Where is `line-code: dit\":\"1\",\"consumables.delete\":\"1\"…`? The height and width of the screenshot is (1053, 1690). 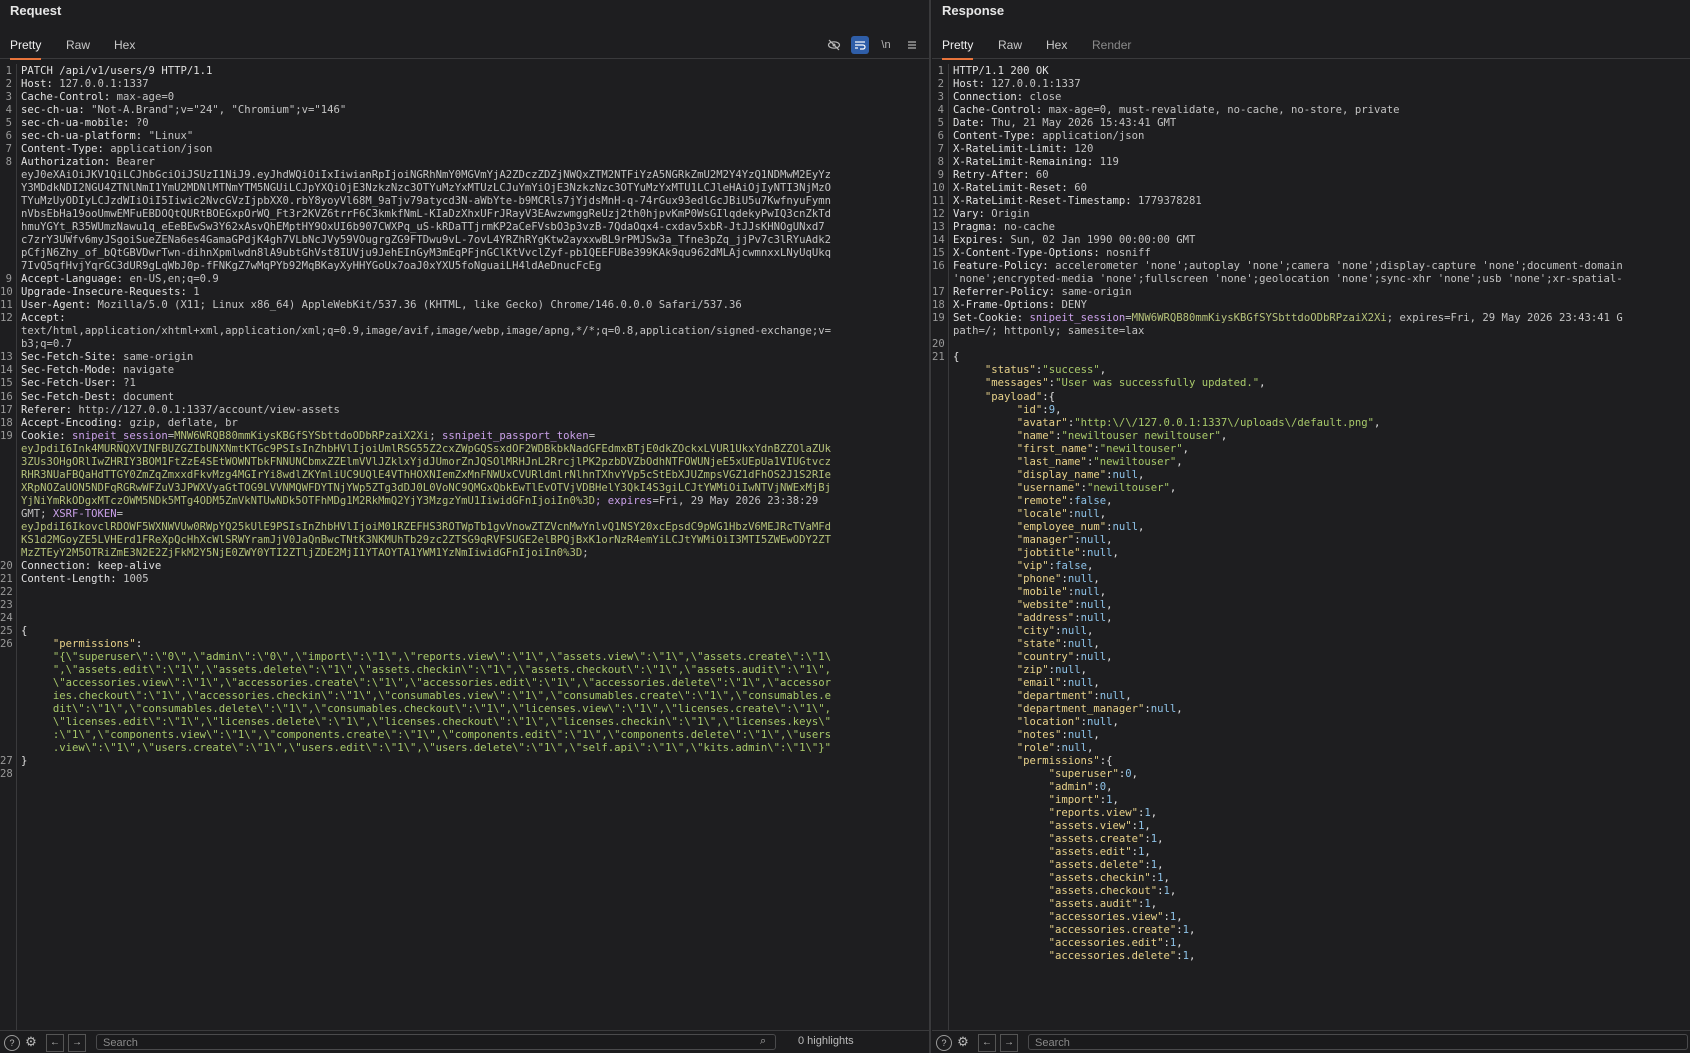
line-code: dit\":\"1\",\"consumables.delete\":\"1\"… is located at coordinates (474, 709).